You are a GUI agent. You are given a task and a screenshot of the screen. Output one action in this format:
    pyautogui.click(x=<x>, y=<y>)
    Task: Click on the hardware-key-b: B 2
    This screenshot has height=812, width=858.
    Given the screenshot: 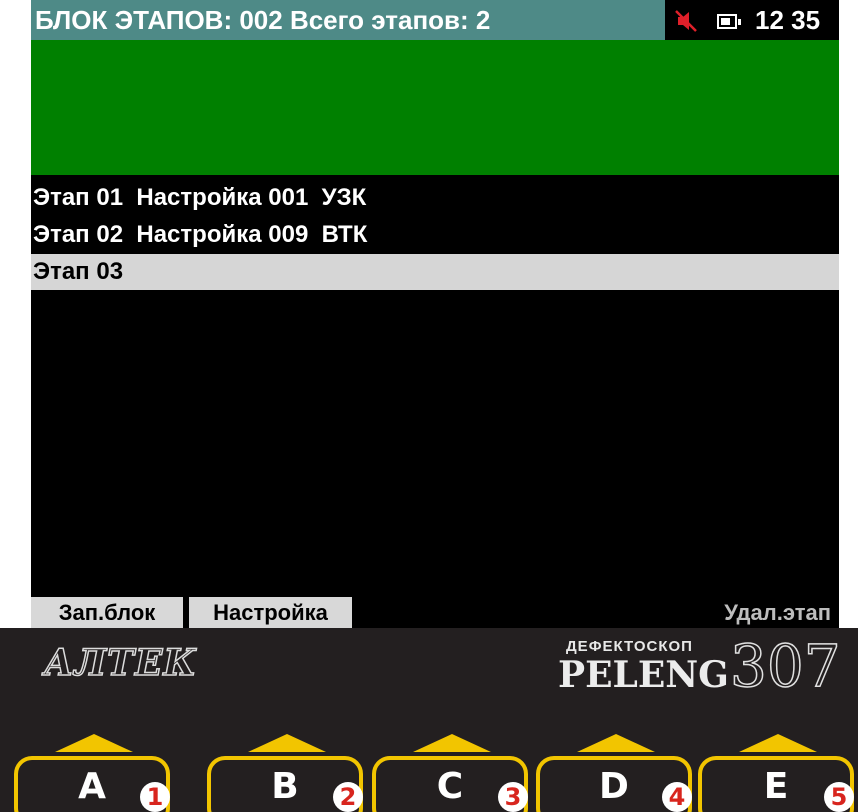 What is the action you would take?
    pyautogui.click(x=287, y=773)
    